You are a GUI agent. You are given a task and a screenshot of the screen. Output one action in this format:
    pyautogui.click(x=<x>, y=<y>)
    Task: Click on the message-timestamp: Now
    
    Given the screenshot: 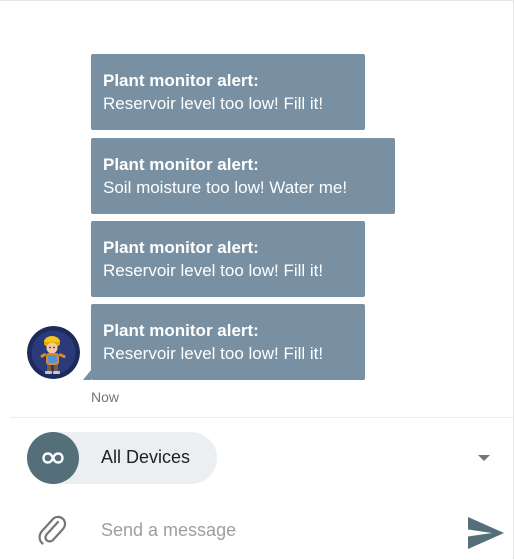 What is the action you would take?
    pyautogui.click(x=105, y=397)
    